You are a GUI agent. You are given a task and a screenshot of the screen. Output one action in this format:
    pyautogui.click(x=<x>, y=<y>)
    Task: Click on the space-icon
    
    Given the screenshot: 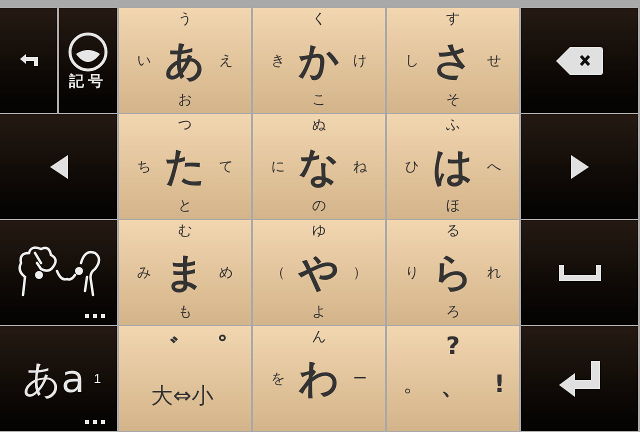 What is the action you would take?
    pyautogui.click(x=579, y=272)
    